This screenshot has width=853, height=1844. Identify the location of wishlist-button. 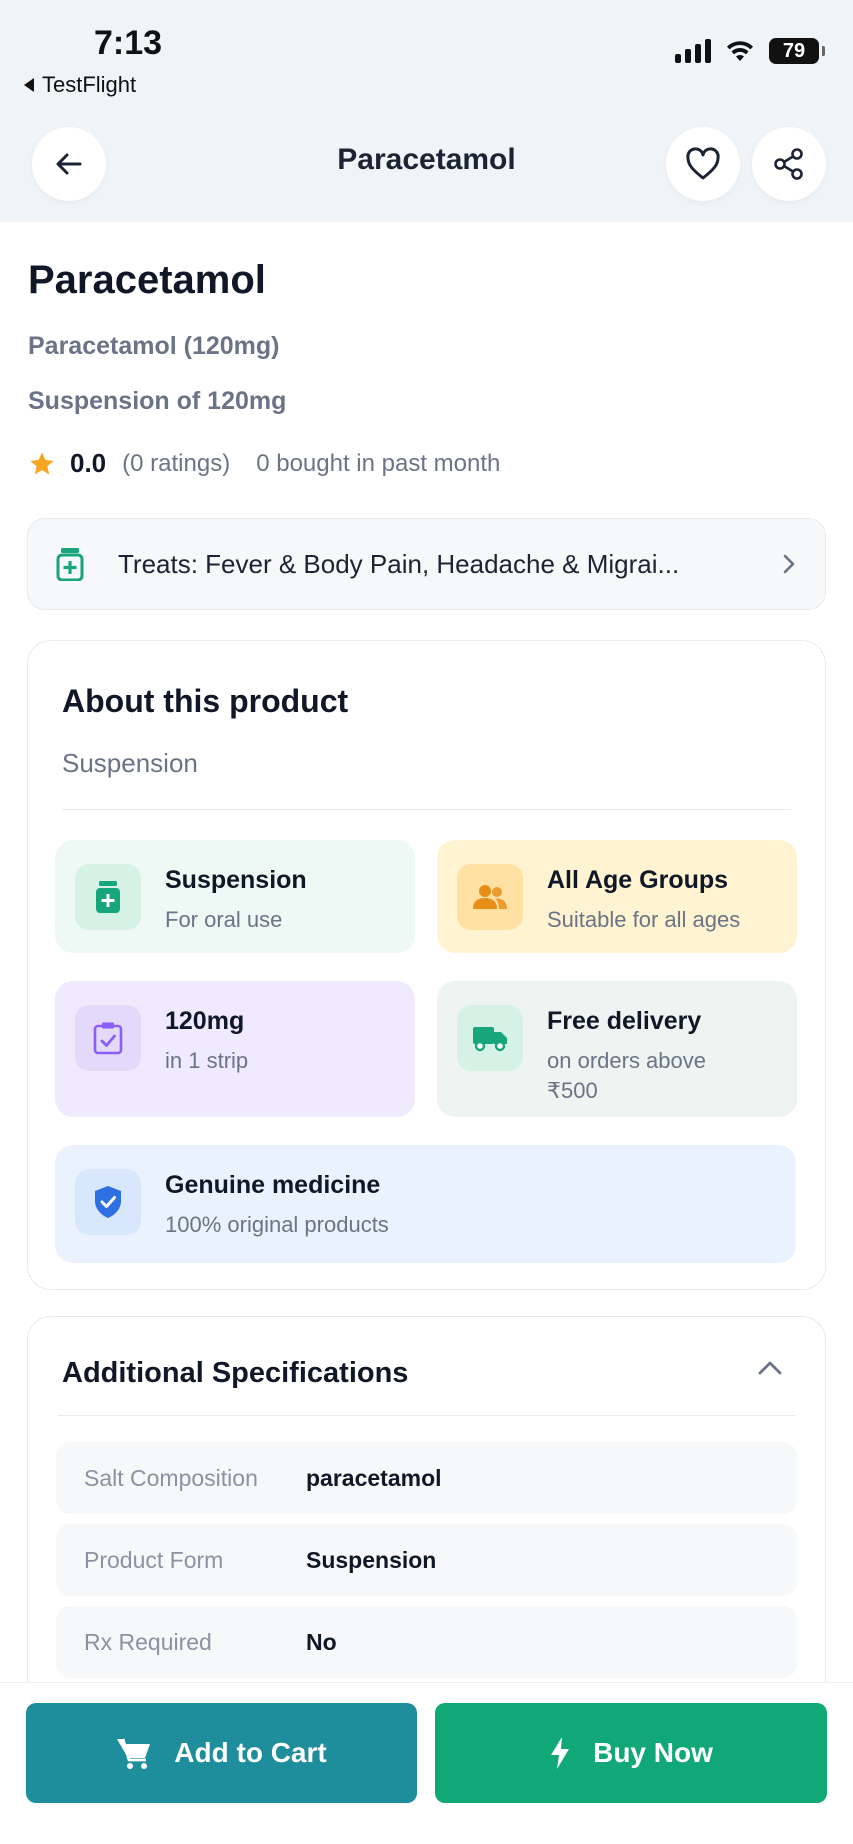
(703, 164).